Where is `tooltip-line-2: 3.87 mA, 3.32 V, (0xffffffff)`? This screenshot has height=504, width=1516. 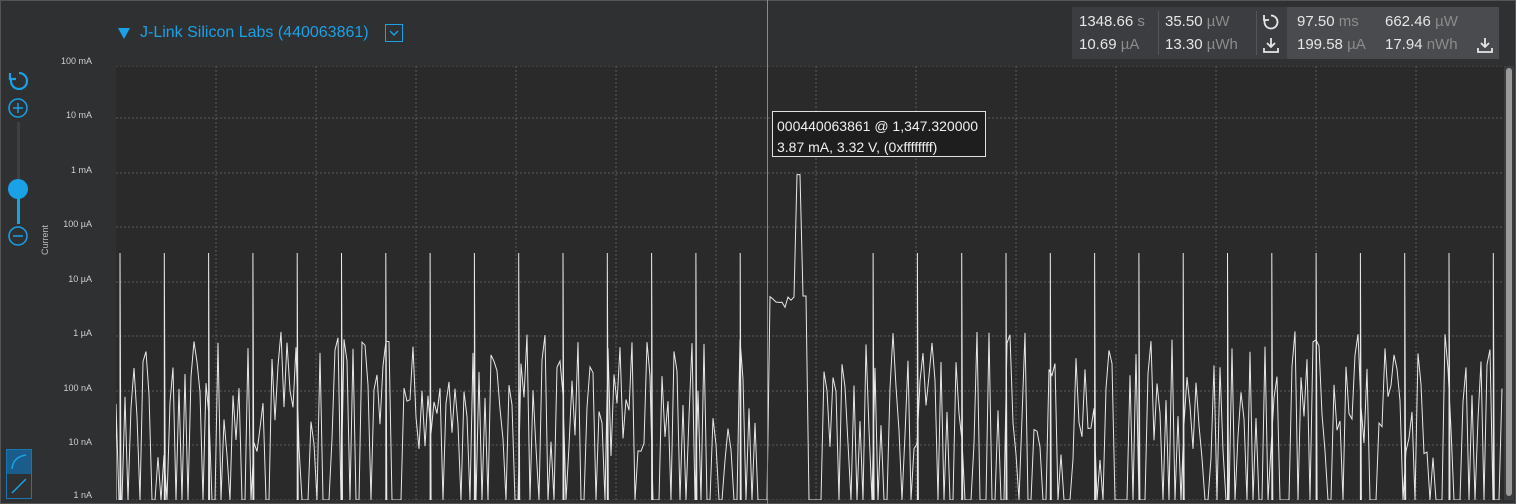
tooltip-line-2: 3.87 mA, 3.32 V, (0xffffffff) is located at coordinates (857, 147).